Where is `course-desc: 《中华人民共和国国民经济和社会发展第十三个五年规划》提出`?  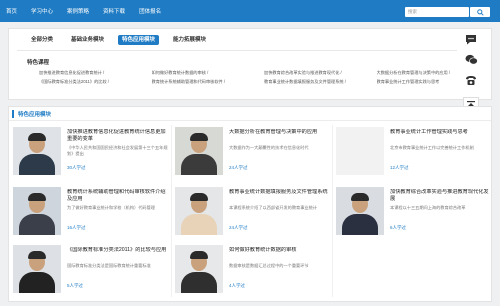 course-desc: 《中华人民共和国国民经济和社会发展第十三个五年规划》提出 is located at coordinates (117, 150).